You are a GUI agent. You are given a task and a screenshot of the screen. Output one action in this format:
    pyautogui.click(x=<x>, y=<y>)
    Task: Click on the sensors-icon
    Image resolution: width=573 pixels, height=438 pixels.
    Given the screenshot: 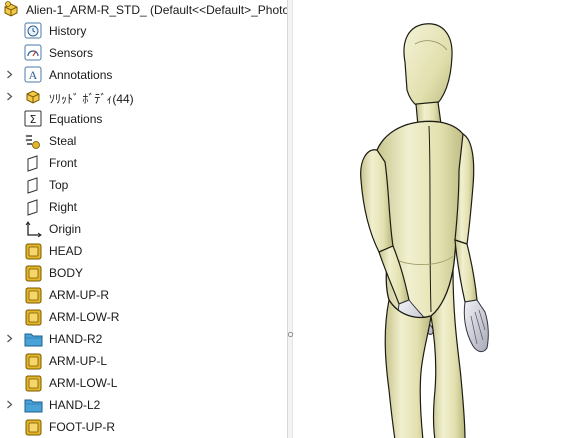 What is the action you would take?
    pyautogui.click(x=33, y=52)
    